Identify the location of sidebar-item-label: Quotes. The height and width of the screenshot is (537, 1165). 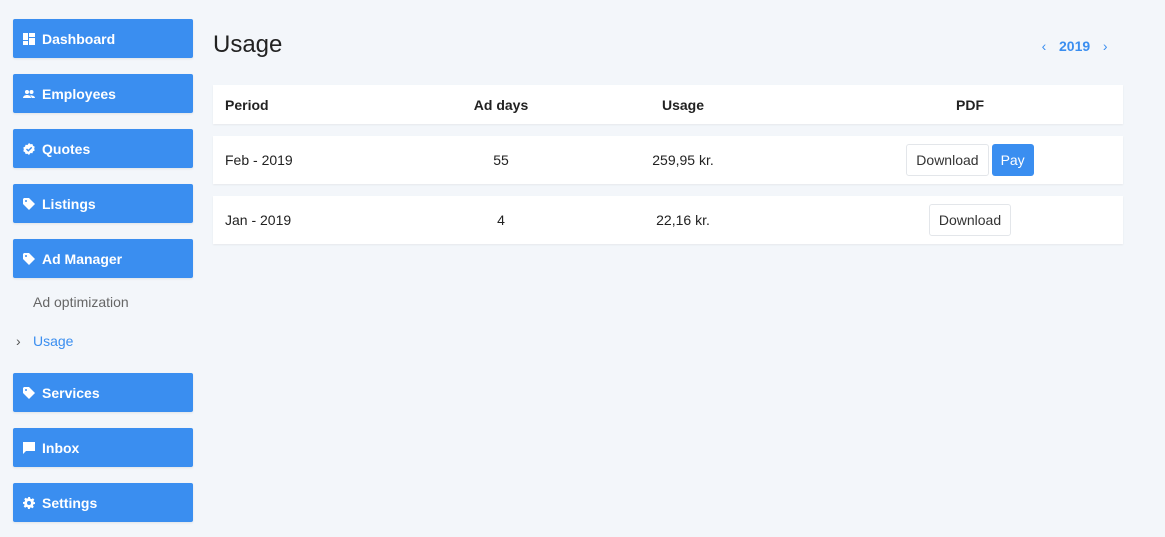
(66, 148).